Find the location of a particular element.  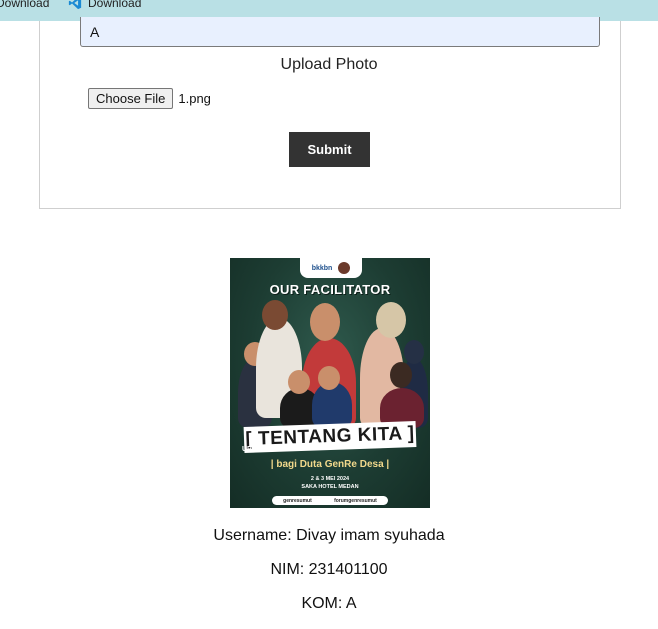

poster-logo-text: bkkbn is located at coordinates (322, 268).